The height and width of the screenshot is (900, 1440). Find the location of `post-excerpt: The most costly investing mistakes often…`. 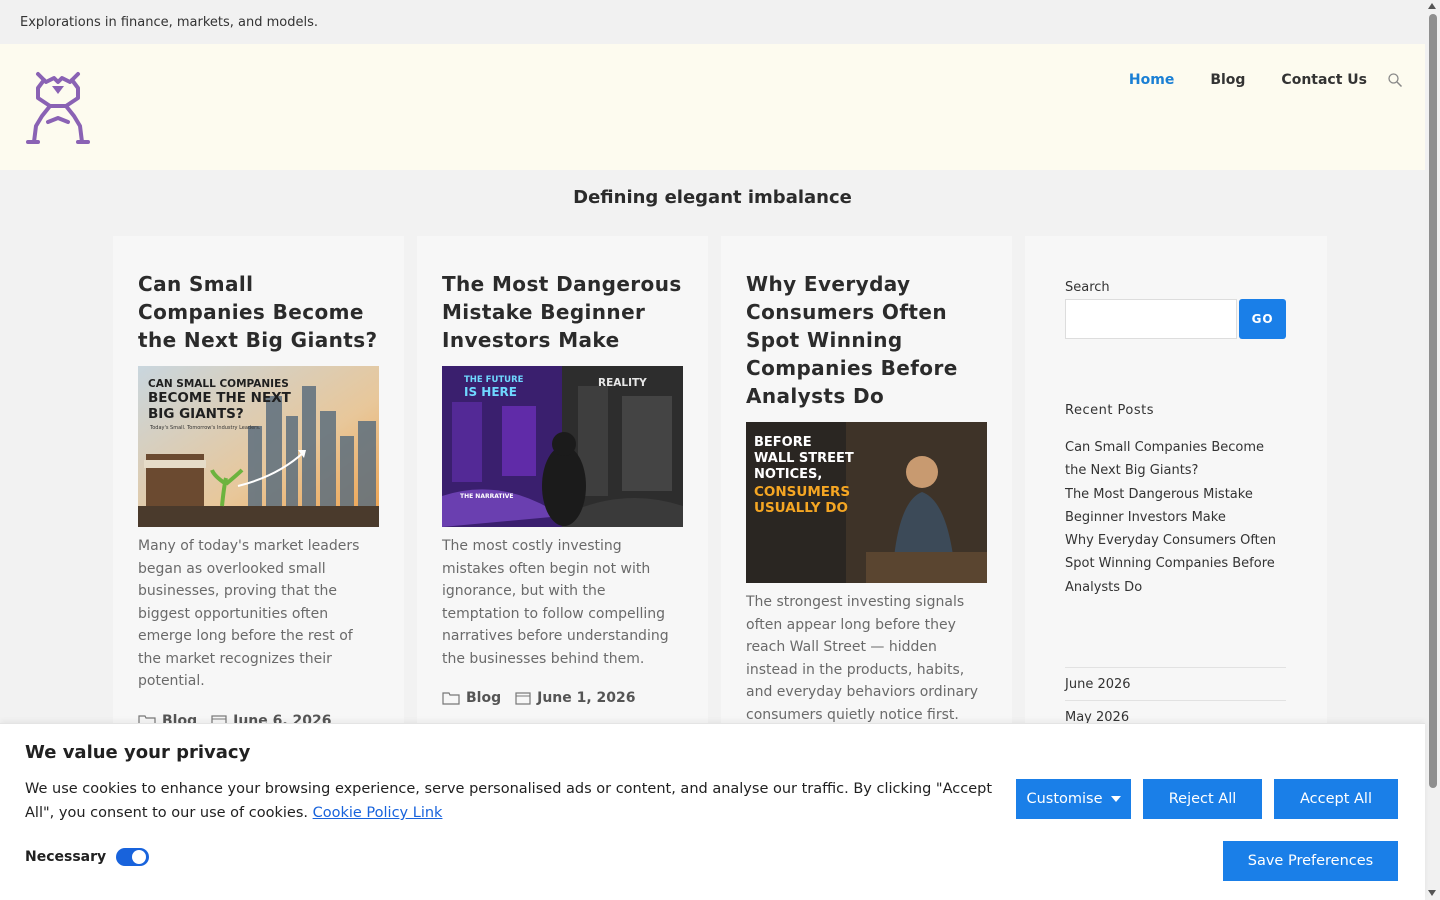

post-excerpt: The most costly investing mistakes often… is located at coordinates (555, 602).